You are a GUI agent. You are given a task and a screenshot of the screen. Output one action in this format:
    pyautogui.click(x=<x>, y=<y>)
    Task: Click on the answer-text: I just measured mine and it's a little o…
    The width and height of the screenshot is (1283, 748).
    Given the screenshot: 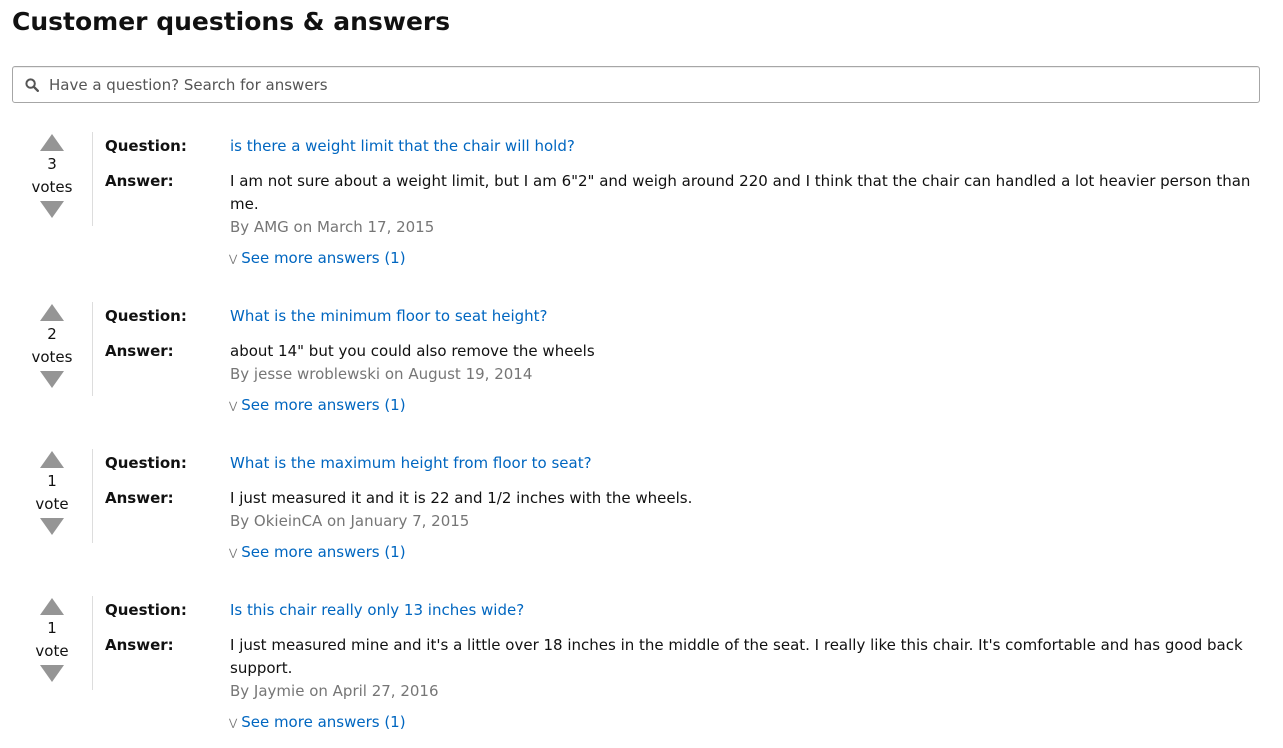 What is the action you would take?
    pyautogui.click(x=736, y=656)
    